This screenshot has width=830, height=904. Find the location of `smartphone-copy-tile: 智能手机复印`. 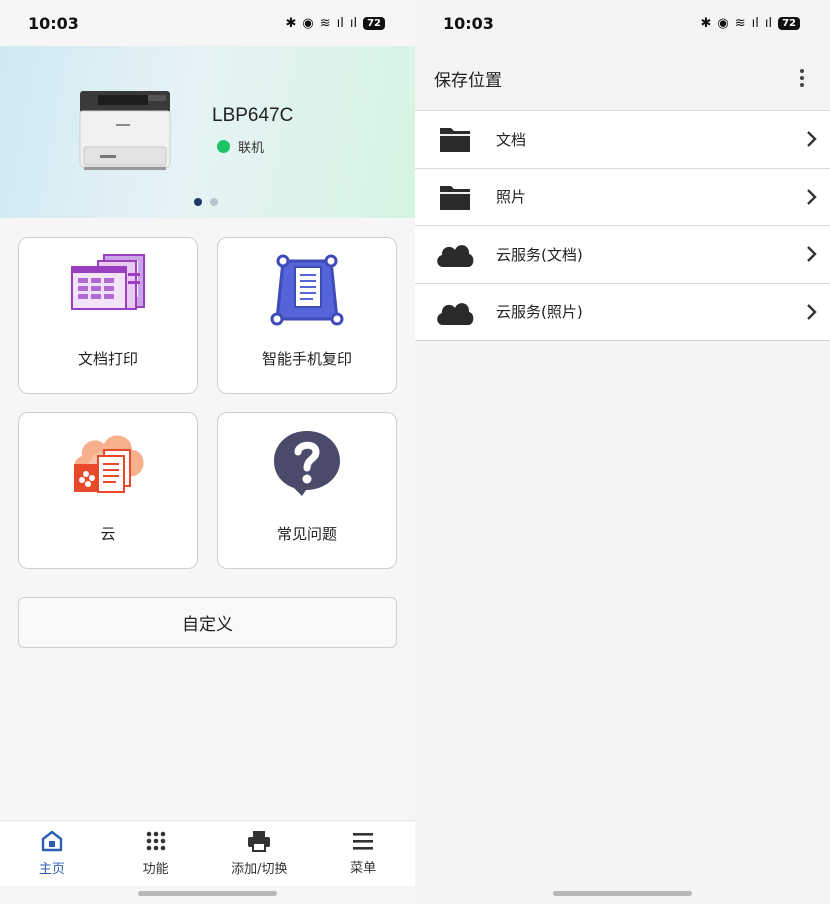

smartphone-copy-tile: 智能手机复印 is located at coordinates (307, 315).